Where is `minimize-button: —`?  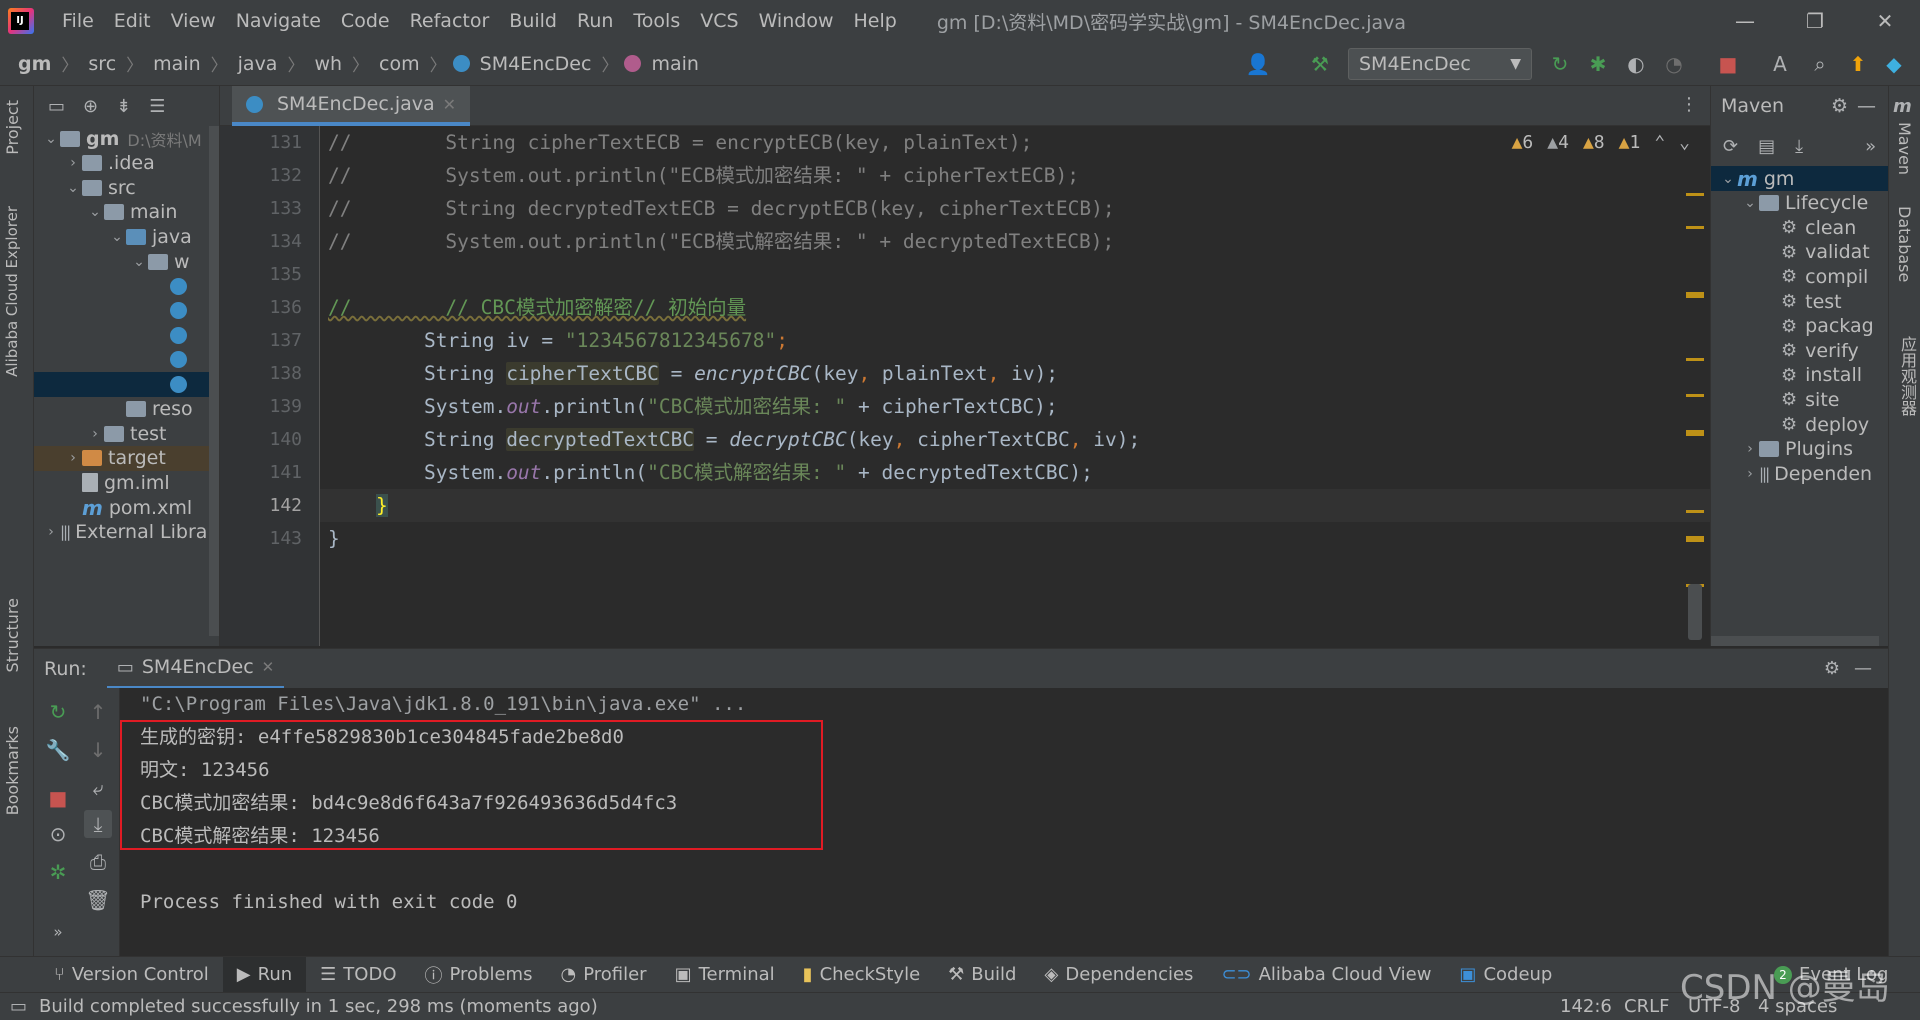 minimize-button: — is located at coordinates (1745, 21).